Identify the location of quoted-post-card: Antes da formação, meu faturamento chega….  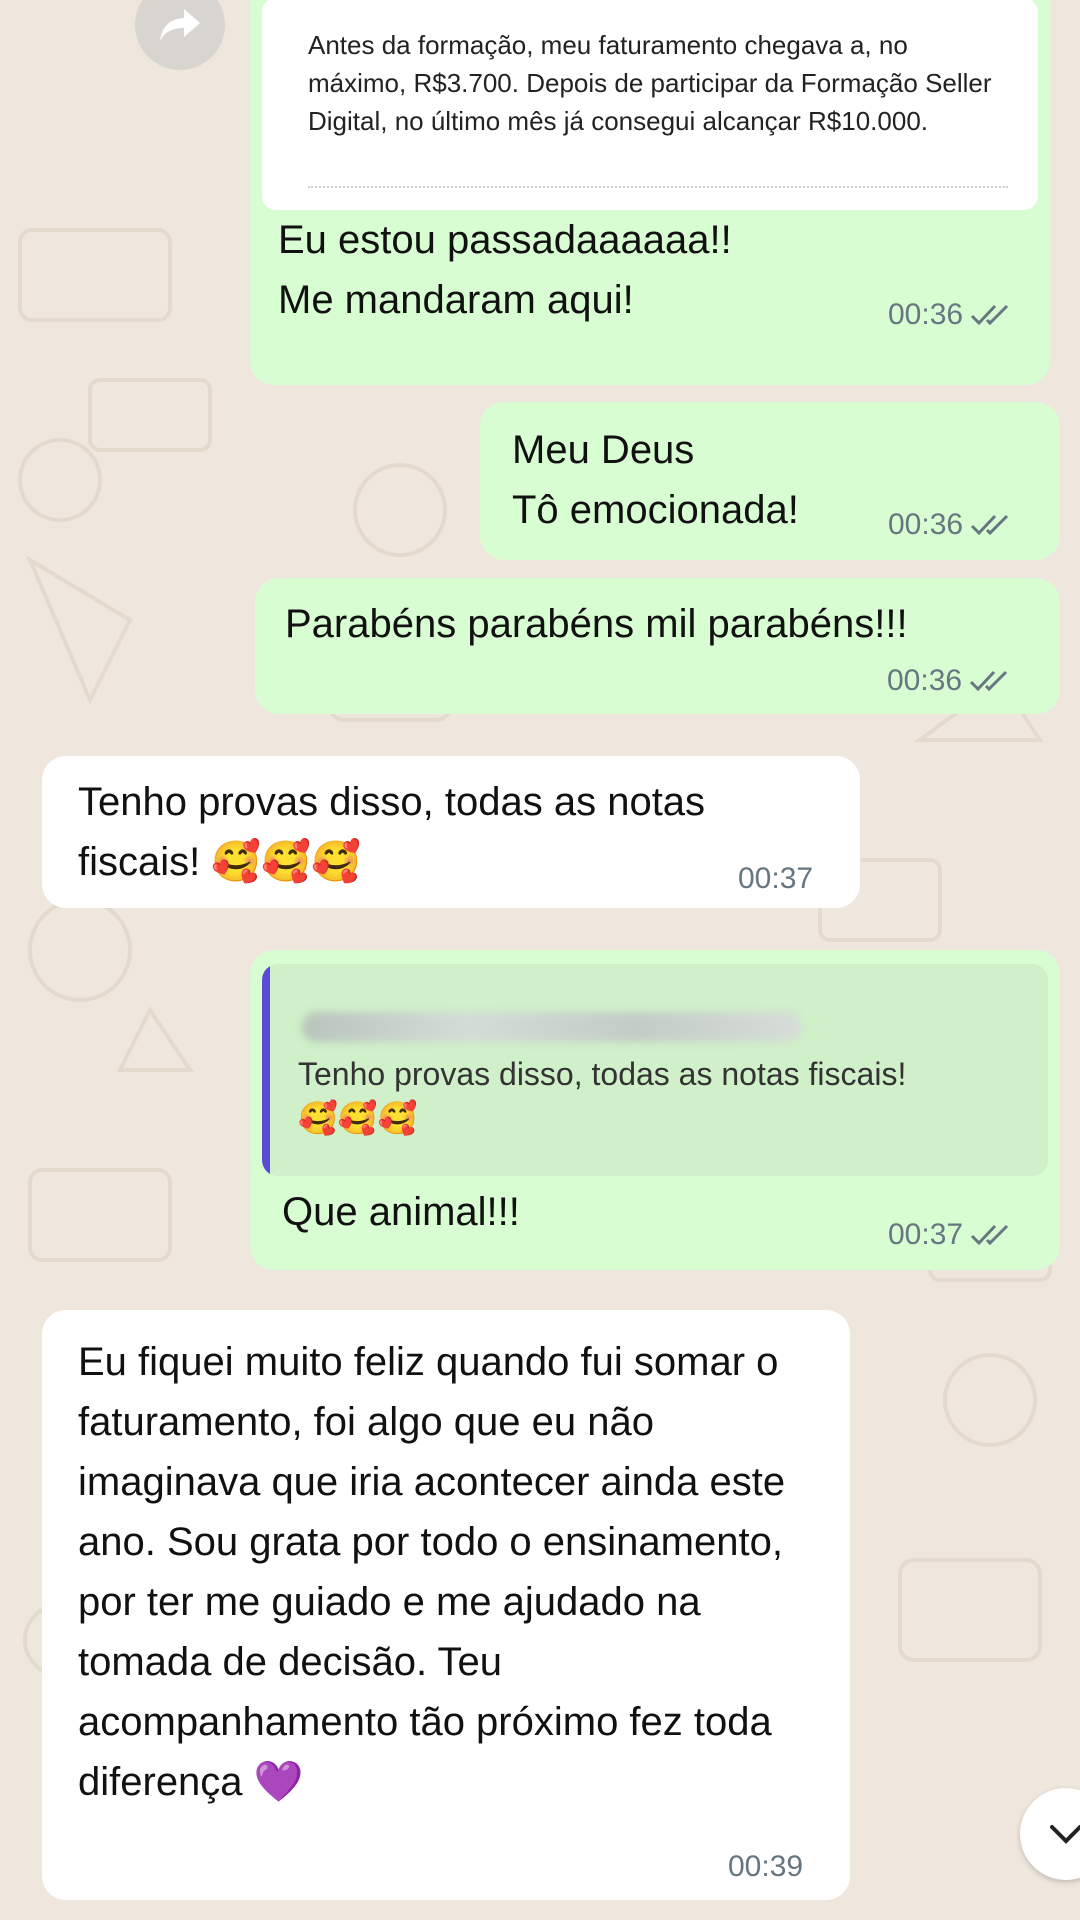
(650, 105).